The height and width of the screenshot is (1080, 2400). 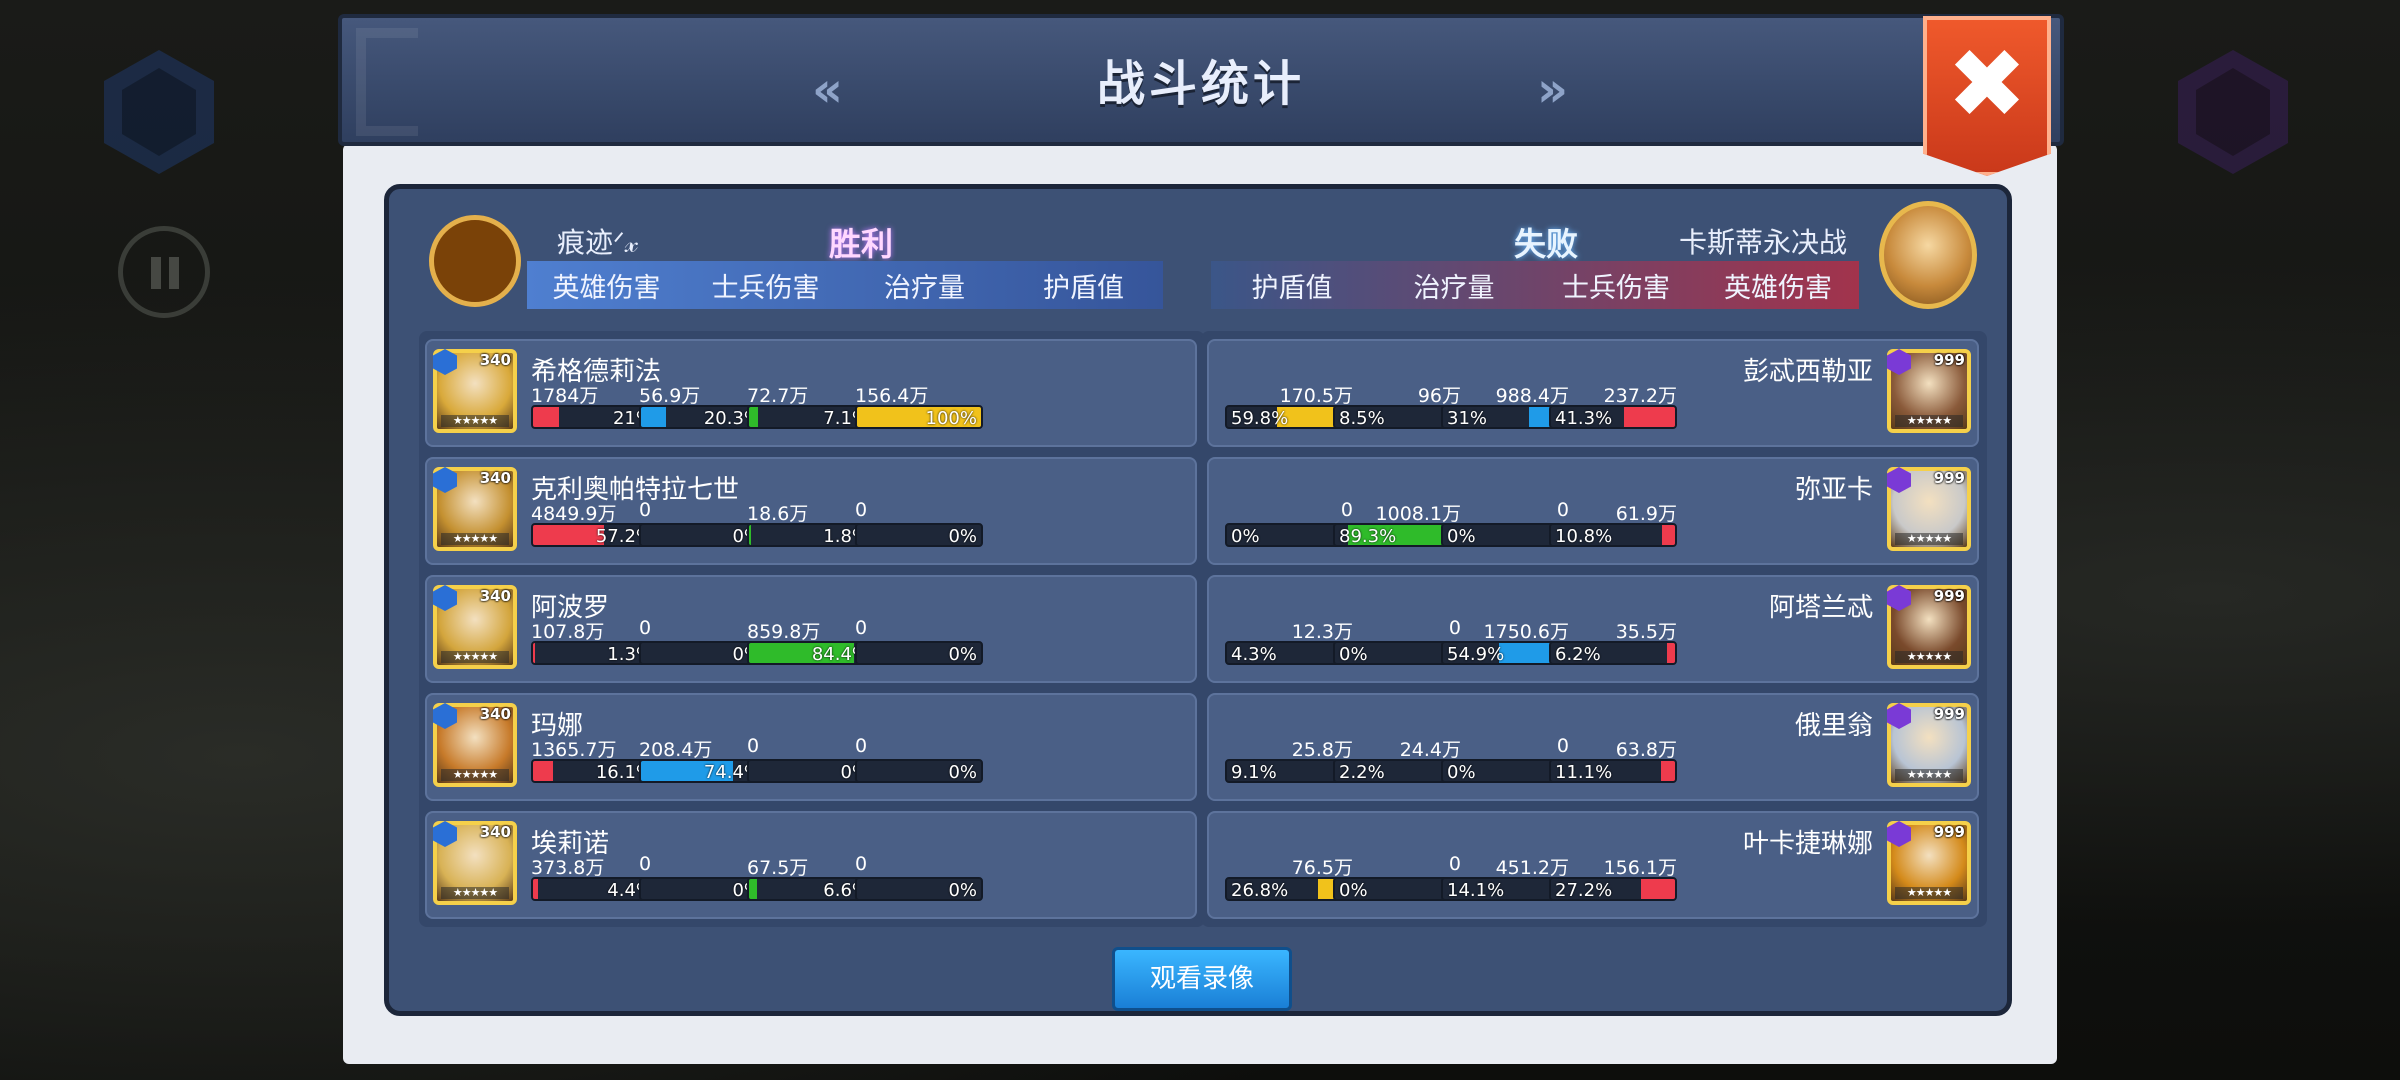 What do you see at coordinates (778, 396) in the screenshot?
I see `stat-value: 72.7万` at bounding box center [778, 396].